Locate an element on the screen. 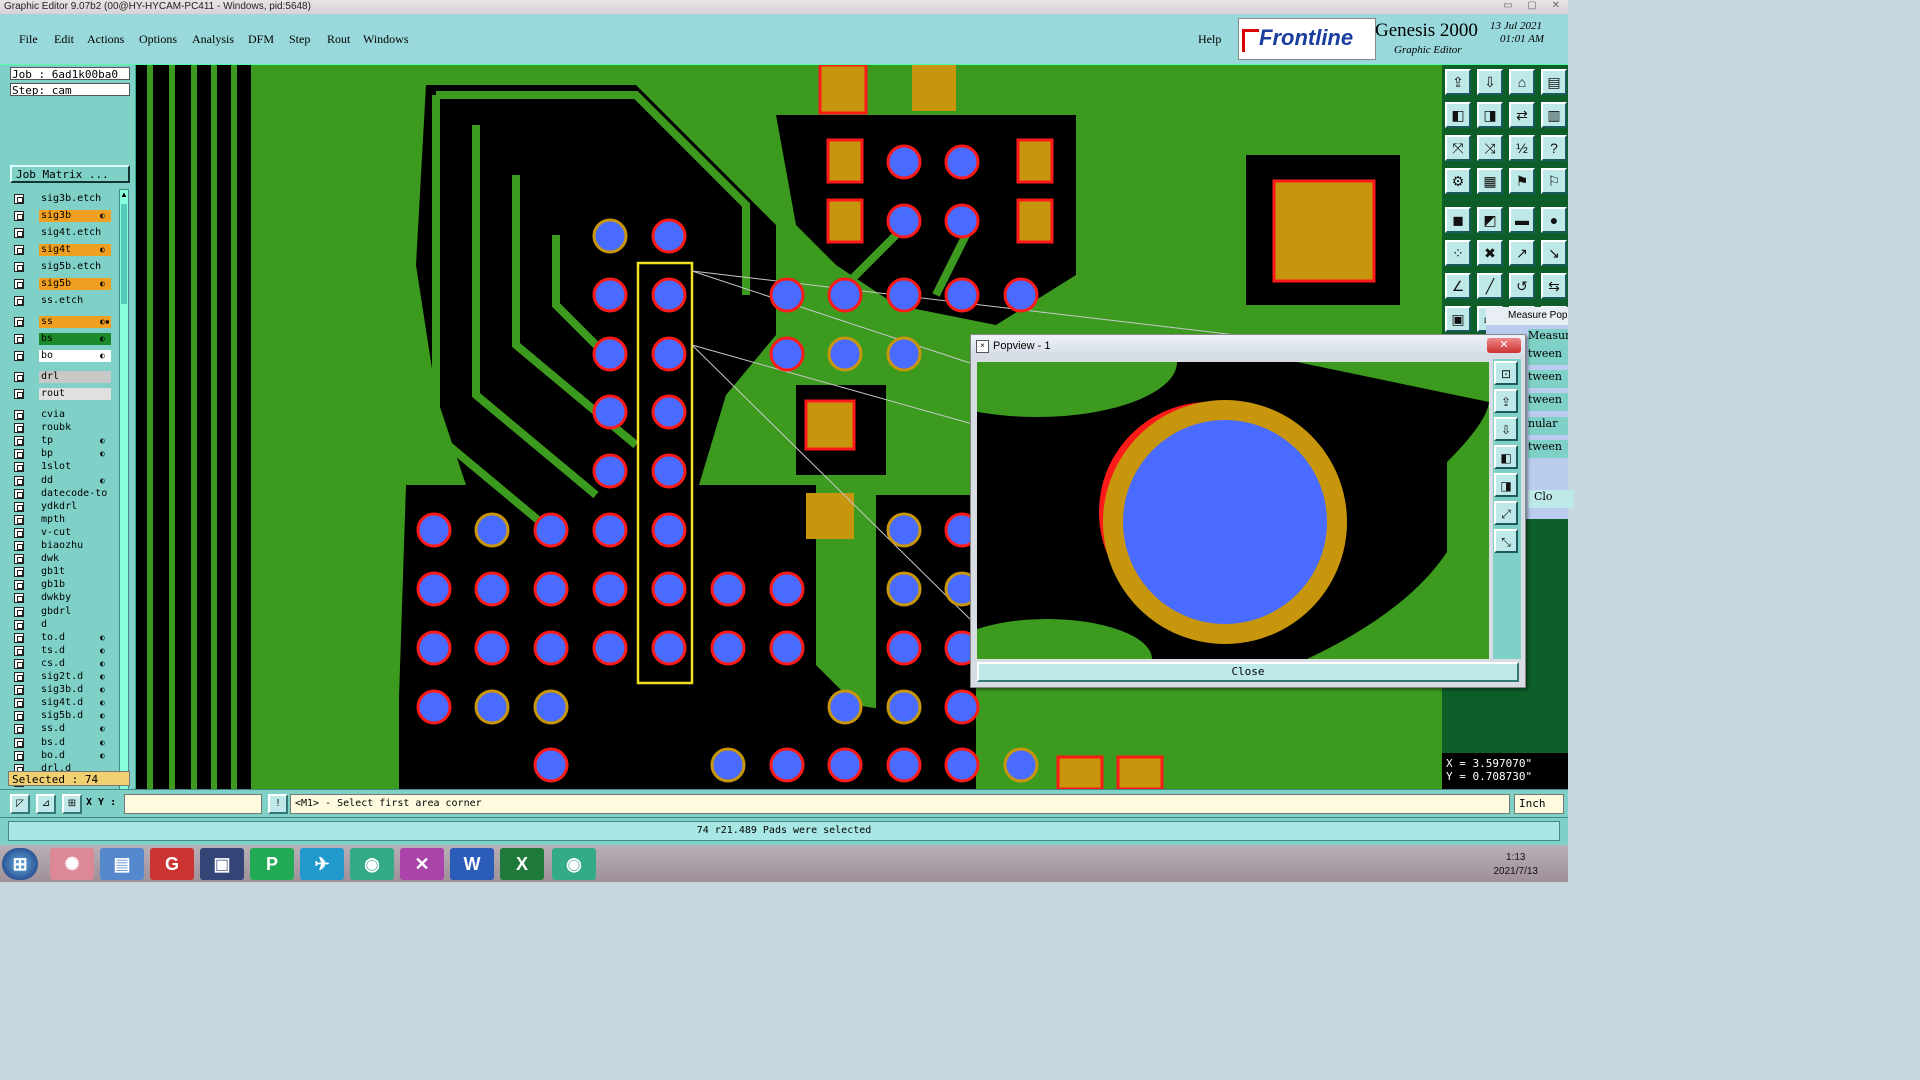  word-icon: W is located at coordinates (472, 864).